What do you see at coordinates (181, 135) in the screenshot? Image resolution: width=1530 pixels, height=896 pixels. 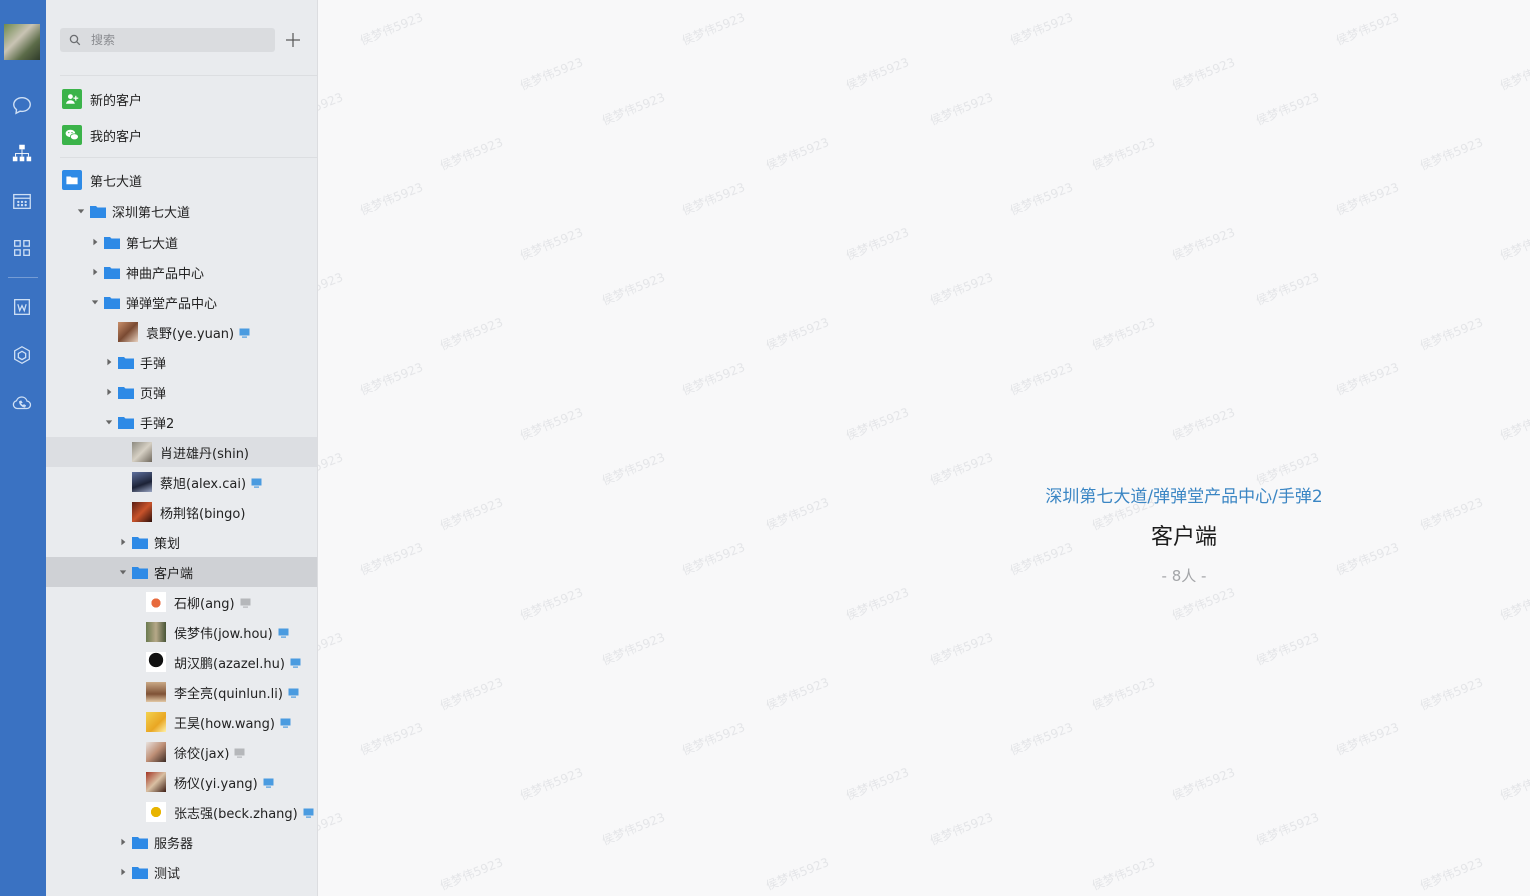 I see `my-customers-item: 我的客户` at bounding box center [181, 135].